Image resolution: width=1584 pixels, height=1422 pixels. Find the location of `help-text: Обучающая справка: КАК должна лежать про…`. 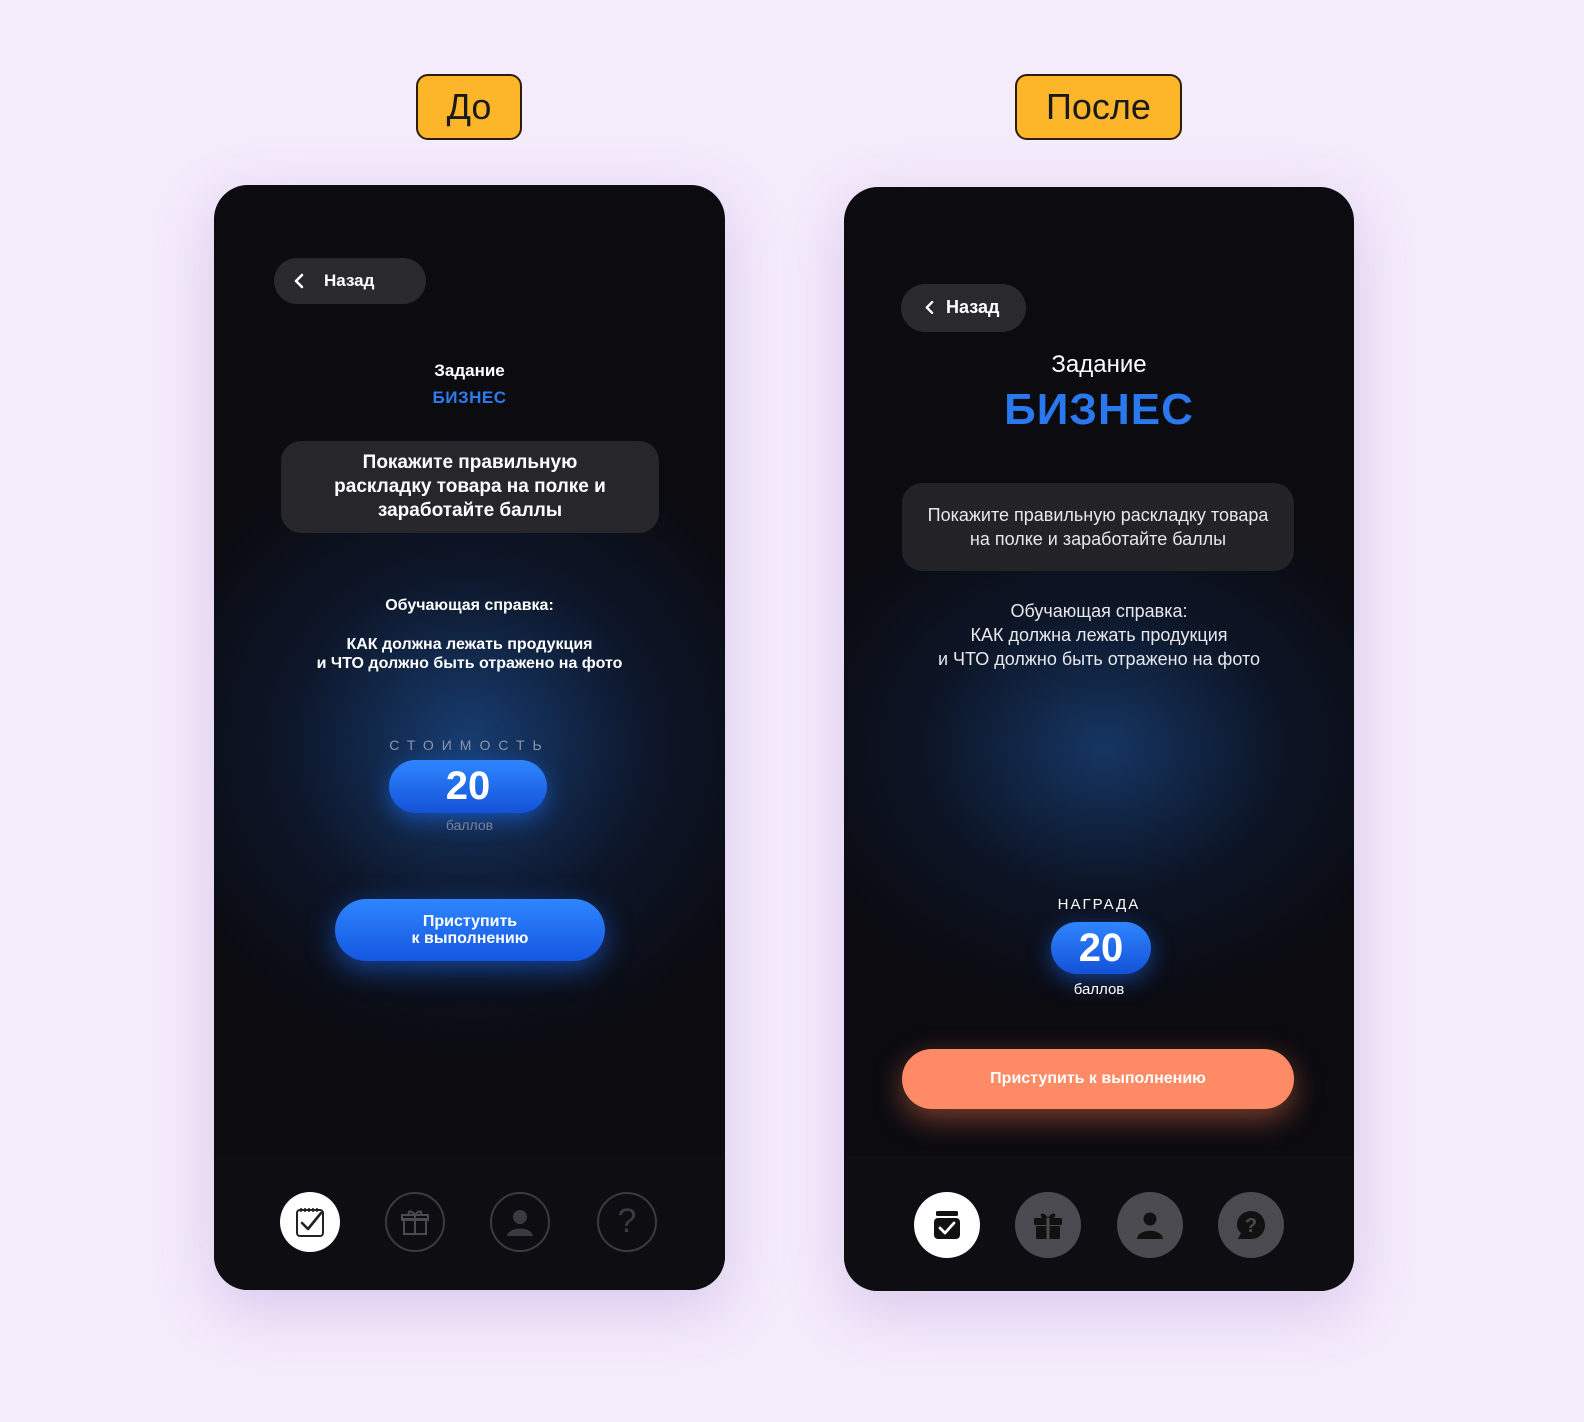

help-text: Обучающая справка: КАК должна лежать про… is located at coordinates (1099, 635).